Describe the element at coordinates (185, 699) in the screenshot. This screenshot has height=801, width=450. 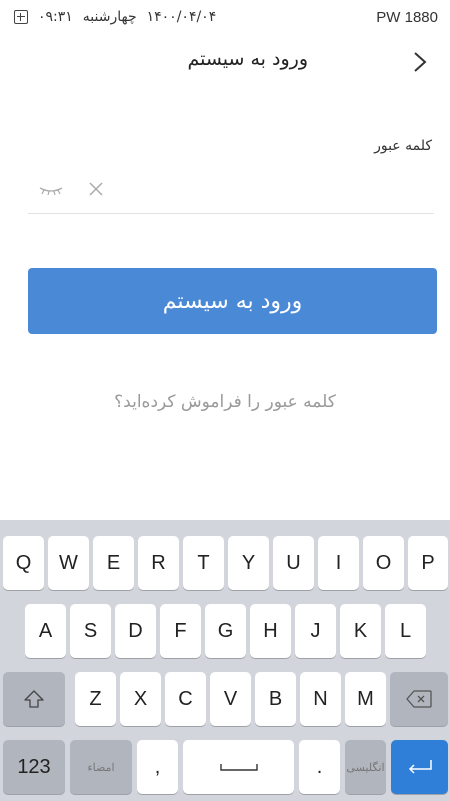
I see `key-c: C` at that location.